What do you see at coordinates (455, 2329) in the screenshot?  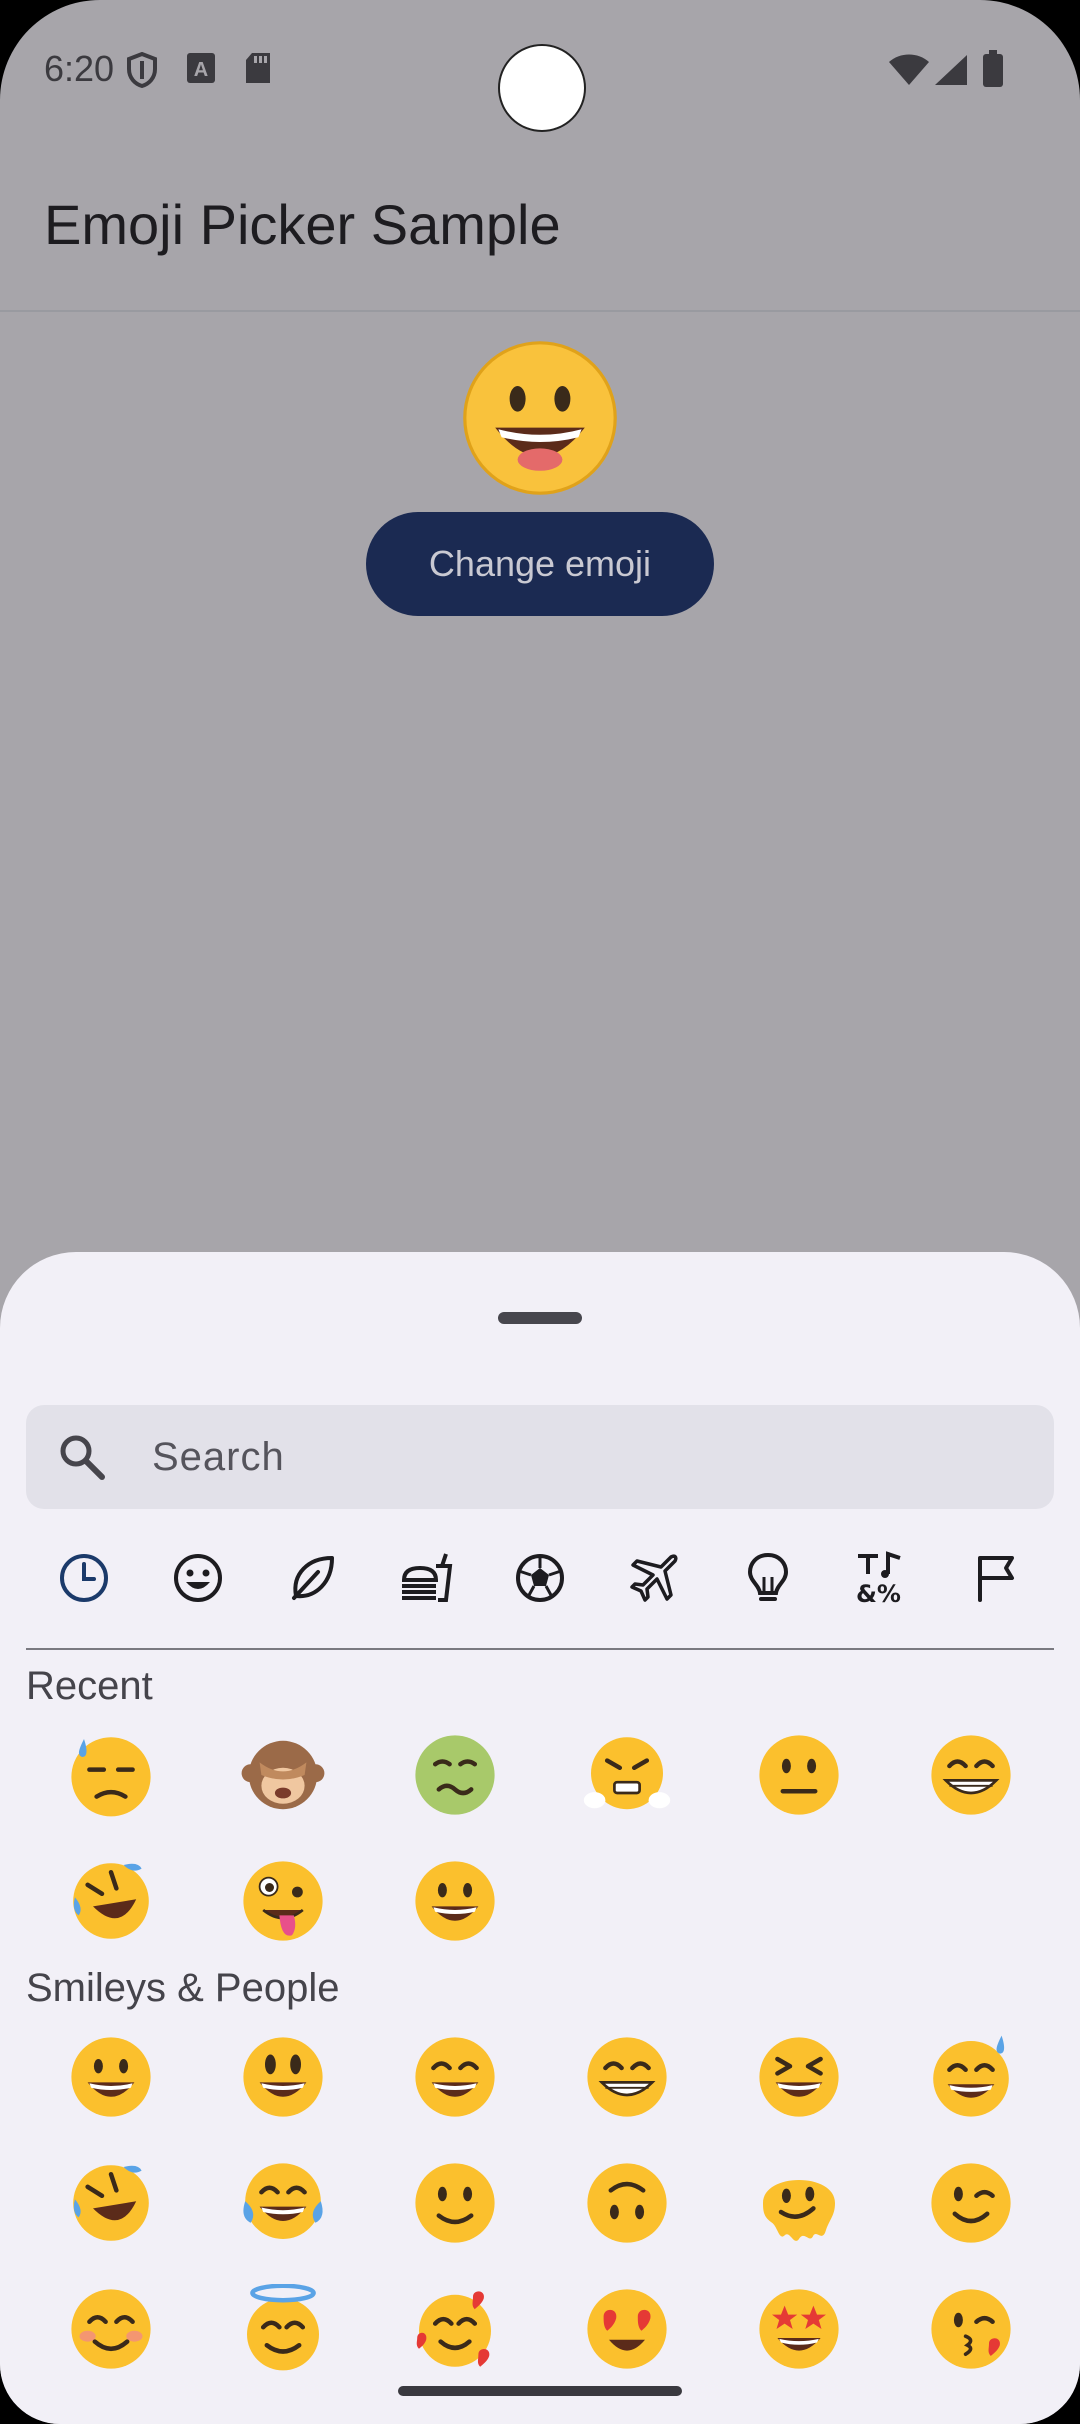 I see `emoji-smiling-face-with-hearts` at bounding box center [455, 2329].